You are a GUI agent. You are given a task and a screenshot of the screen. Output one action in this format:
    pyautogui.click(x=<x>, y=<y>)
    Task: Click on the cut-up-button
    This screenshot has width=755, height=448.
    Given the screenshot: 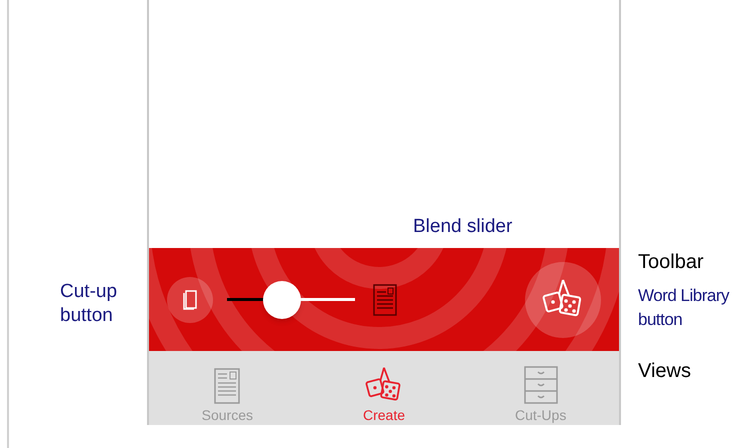 What is the action you would take?
    pyautogui.click(x=190, y=299)
    